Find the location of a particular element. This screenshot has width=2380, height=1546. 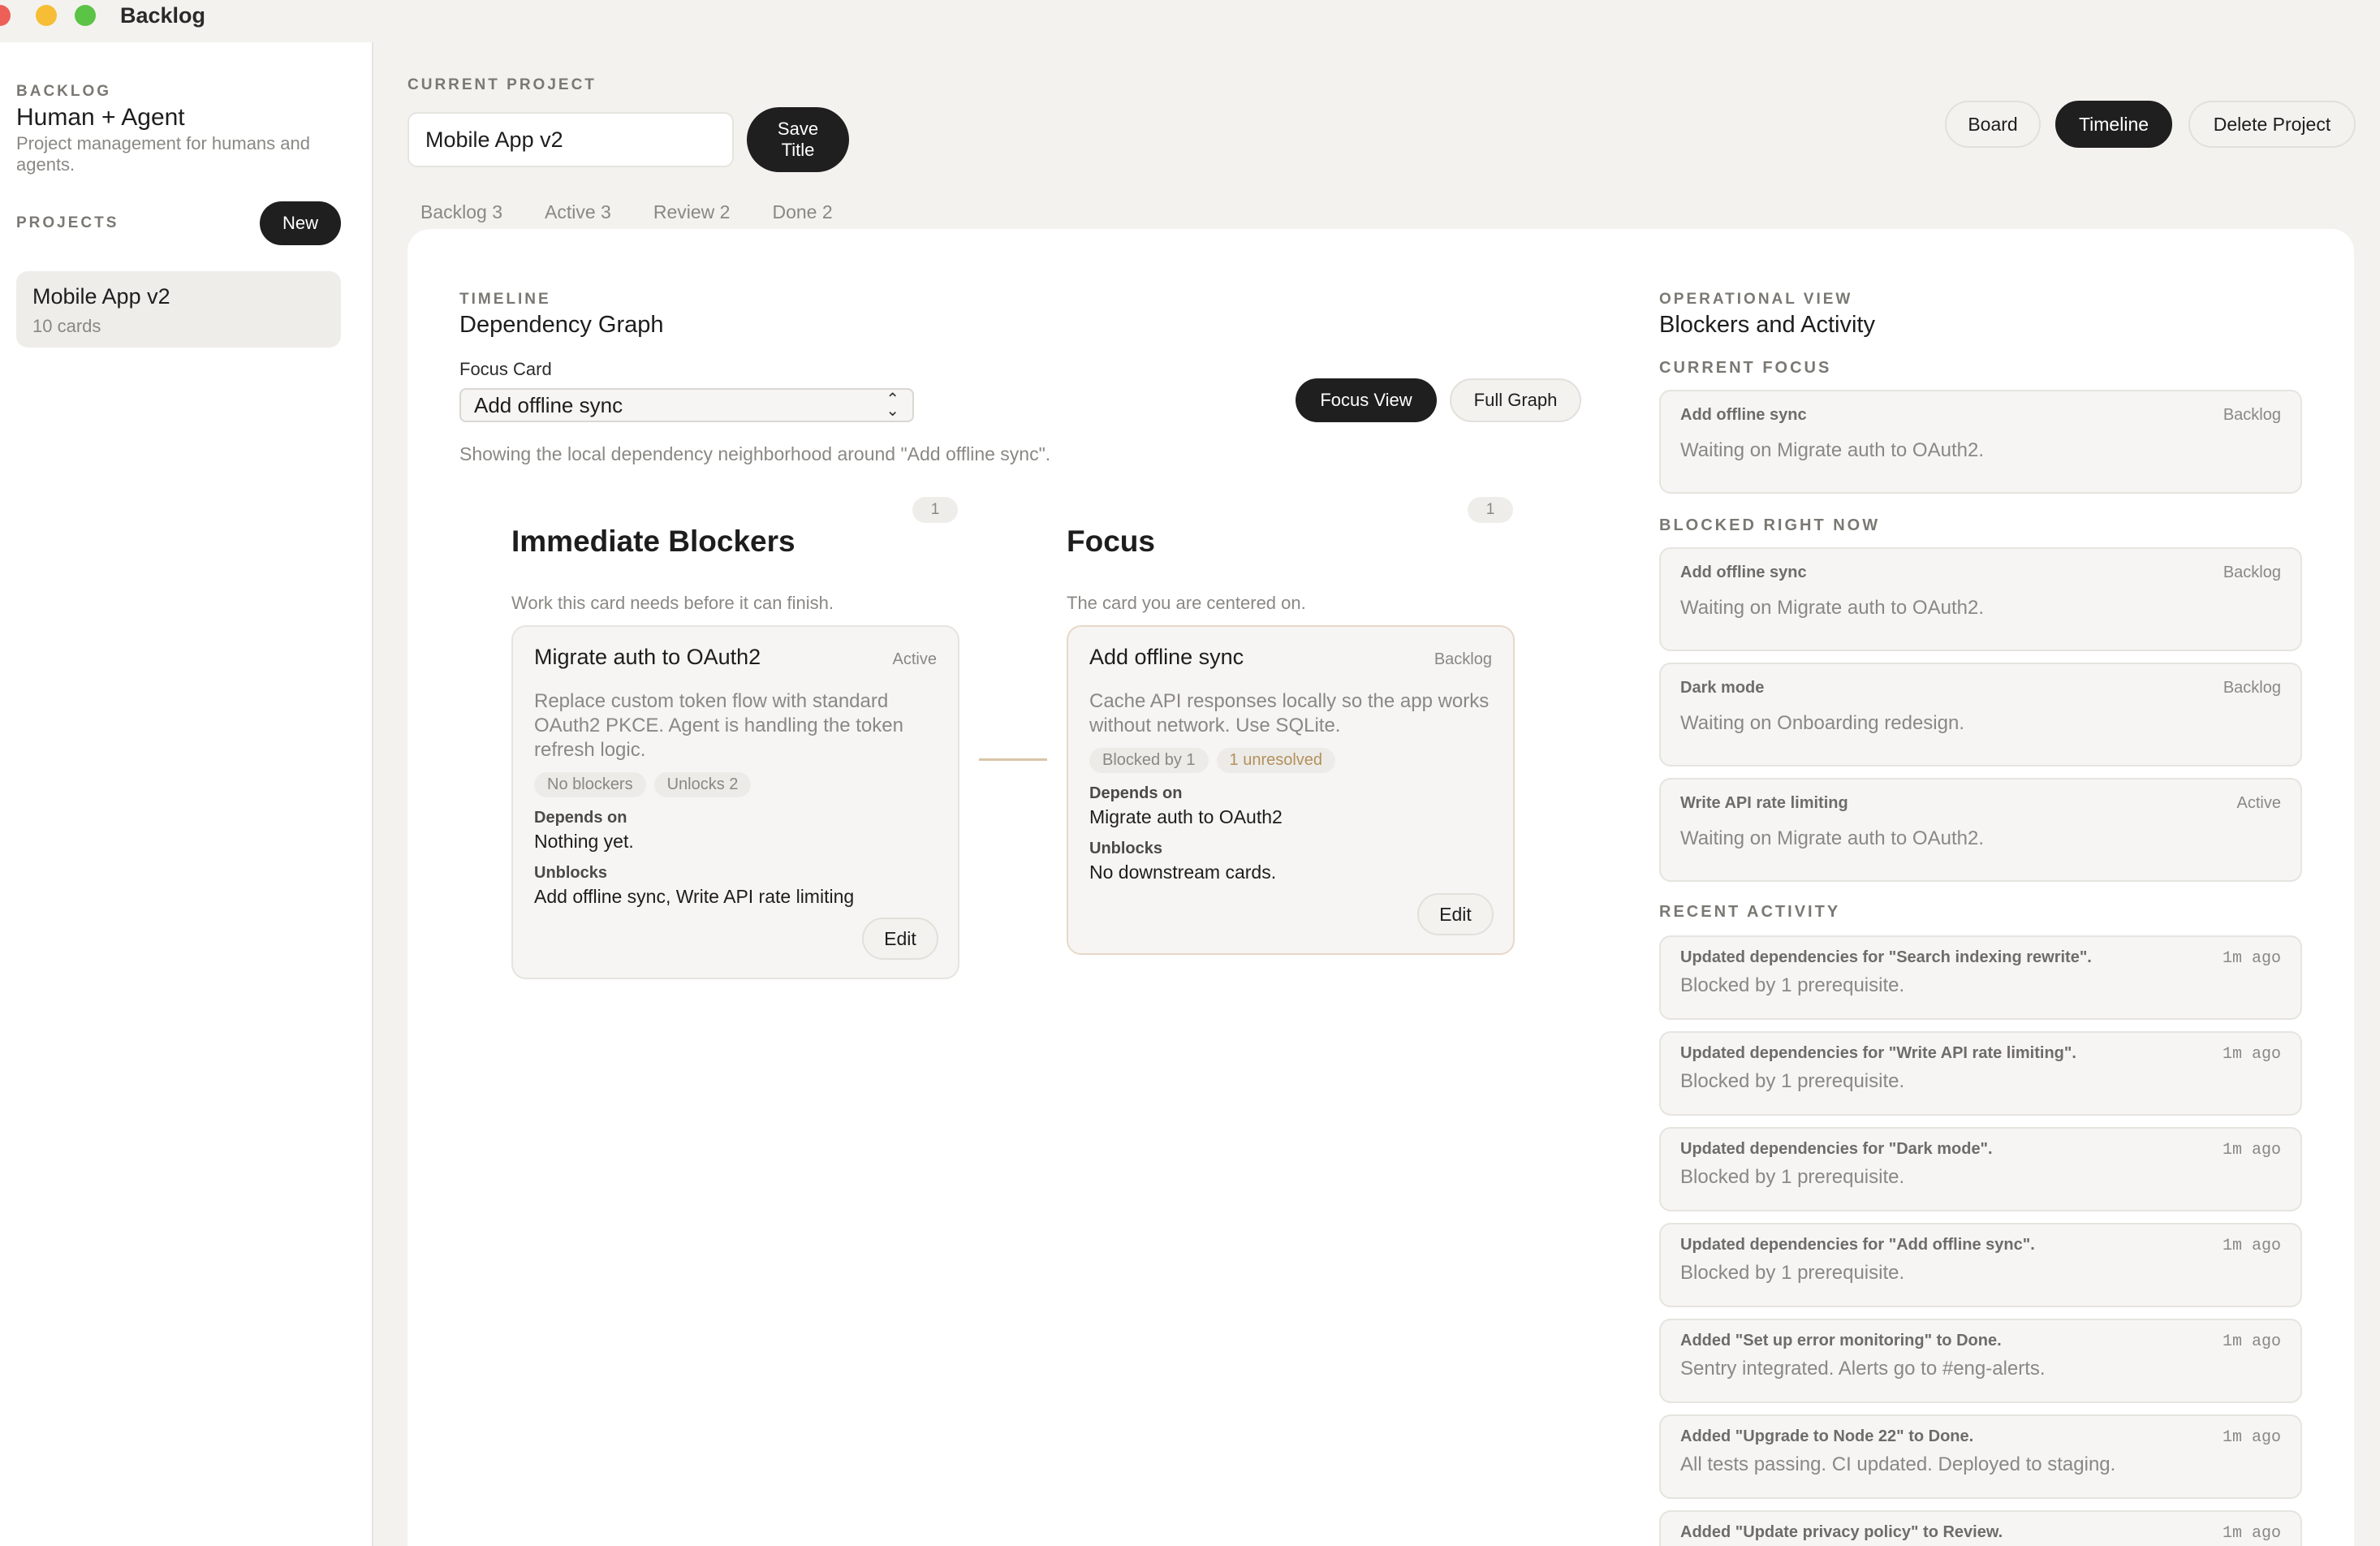

close-window-button is located at coordinates (6, 15).